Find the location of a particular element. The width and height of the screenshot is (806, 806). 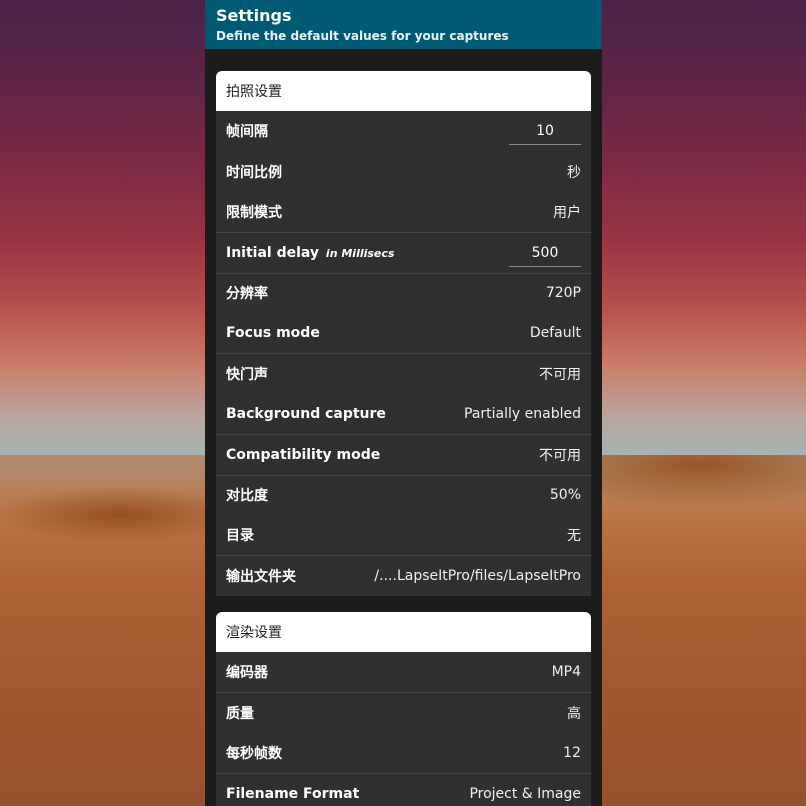

render-settings-title: 渲染设置 is located at coordinates (403, 631).